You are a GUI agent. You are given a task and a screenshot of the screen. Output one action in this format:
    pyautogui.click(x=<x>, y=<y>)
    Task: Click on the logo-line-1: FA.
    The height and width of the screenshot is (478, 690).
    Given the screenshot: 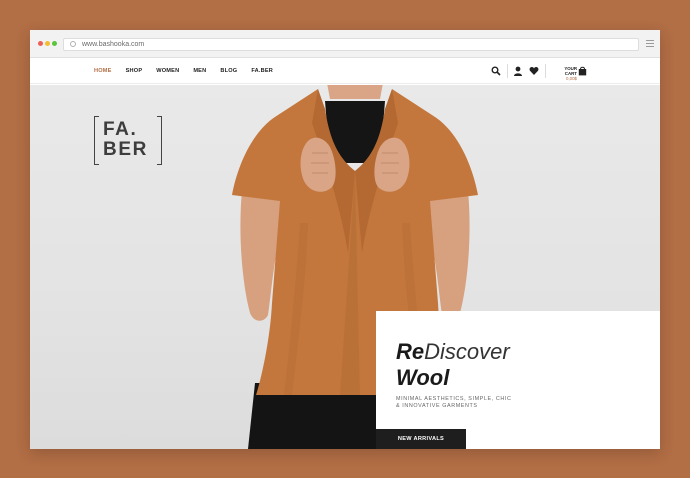 What is the action you would take?
    pyautogui.click(x=120, y=129)
    